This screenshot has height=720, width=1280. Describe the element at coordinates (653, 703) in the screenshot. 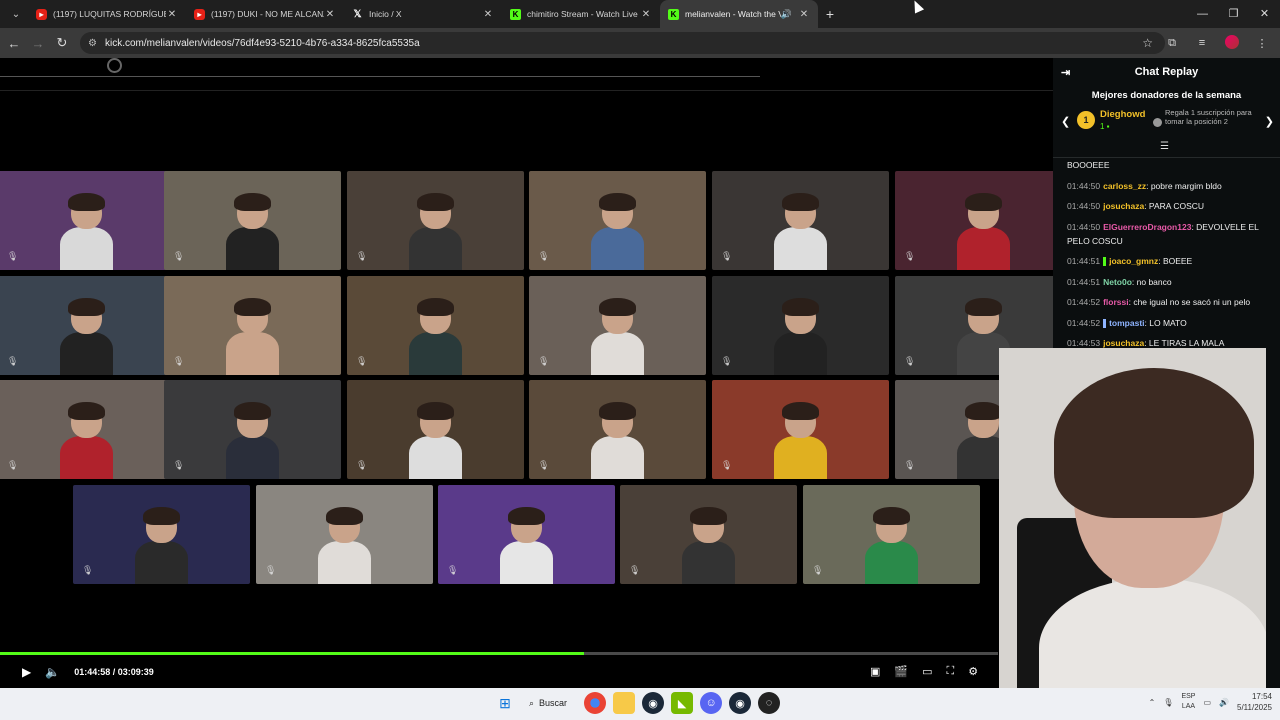

I see `steam-icon: ◉` at that location.